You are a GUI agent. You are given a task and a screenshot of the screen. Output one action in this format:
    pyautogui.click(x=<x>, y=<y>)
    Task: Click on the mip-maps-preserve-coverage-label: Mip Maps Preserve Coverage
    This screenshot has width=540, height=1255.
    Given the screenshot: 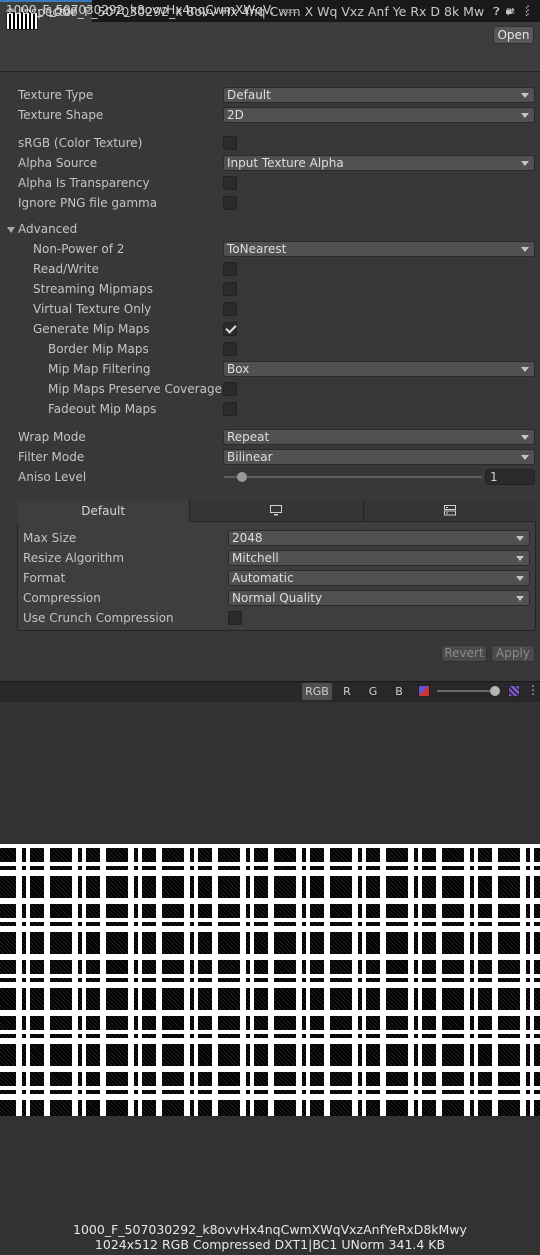 What is the action you would take?
    pyautogui.click(x=135, y=389)
    